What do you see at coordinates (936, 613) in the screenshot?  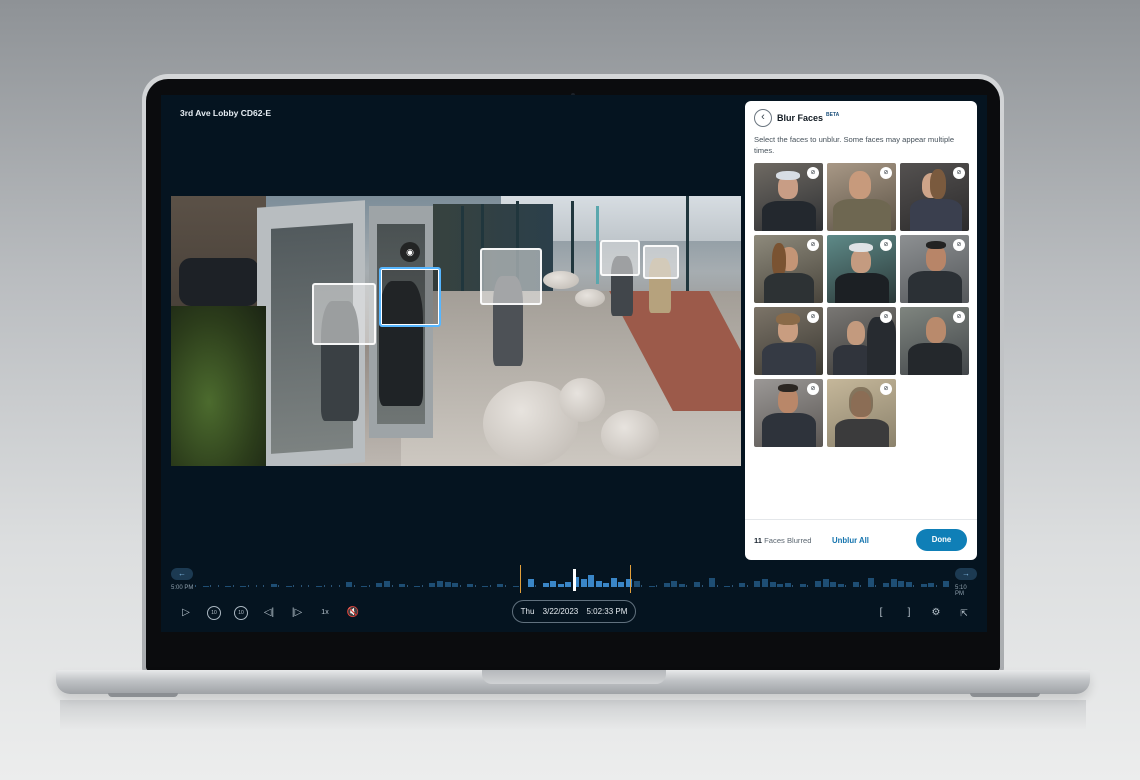 I see `settings-gear-icon: ⚙` at bounding box center [936, 613].